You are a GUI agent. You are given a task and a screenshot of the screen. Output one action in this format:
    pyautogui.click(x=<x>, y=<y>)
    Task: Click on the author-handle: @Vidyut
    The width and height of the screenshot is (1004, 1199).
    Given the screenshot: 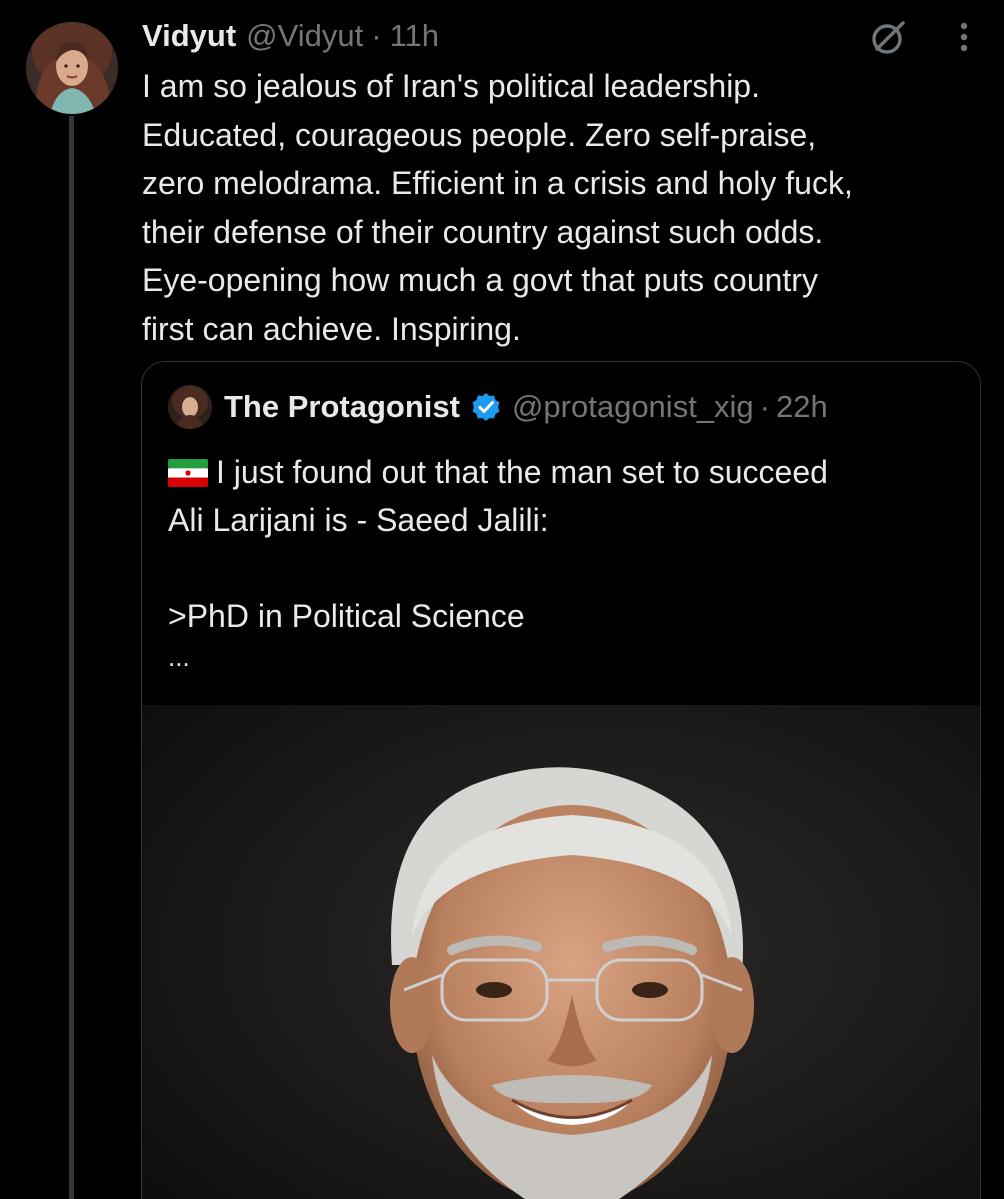 What is the action you would take?
    pyautogui.click(x=304, y=36)
    